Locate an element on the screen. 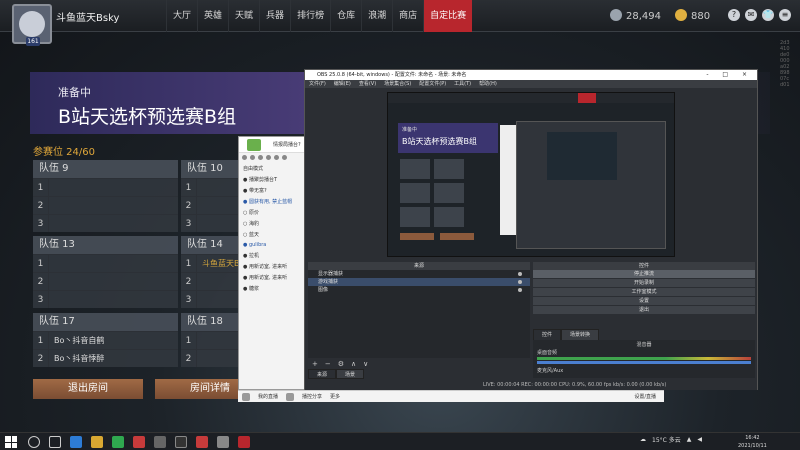 The width and height of the screenshot is (800, 450). more-button: 更多 is located at coordinates (335, 396).